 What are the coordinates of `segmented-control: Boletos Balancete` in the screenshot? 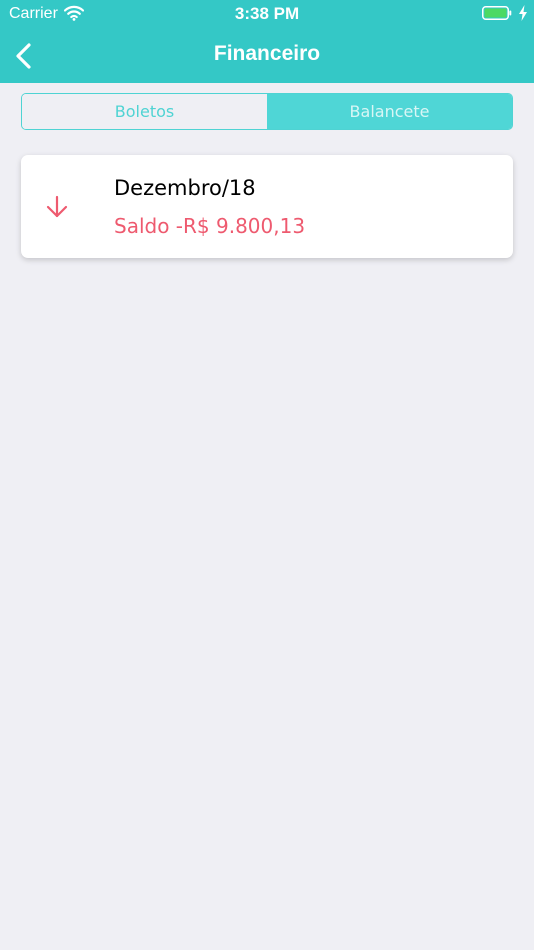 It's located at (267, 111).